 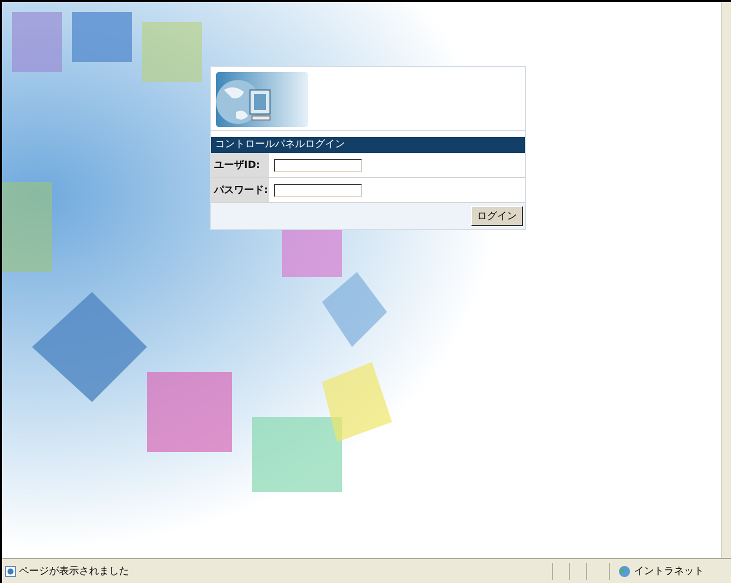 What do you see at coordinates (10, 571) in the screenshot?
I see `page-icon` at bounding box center [10, 571].